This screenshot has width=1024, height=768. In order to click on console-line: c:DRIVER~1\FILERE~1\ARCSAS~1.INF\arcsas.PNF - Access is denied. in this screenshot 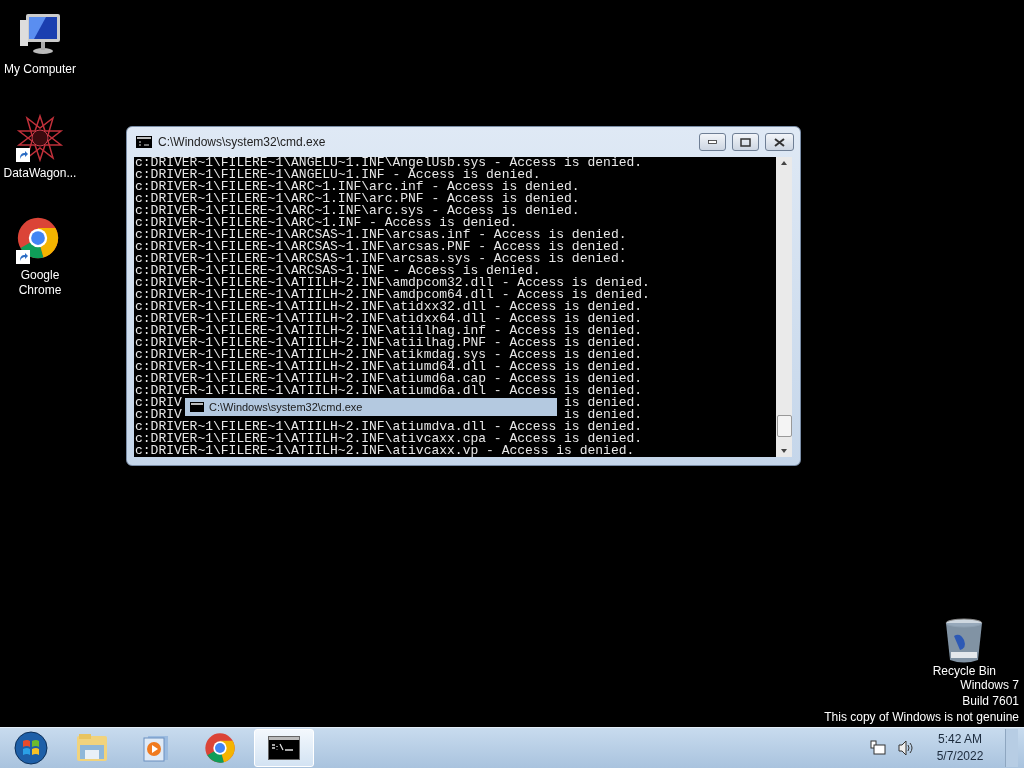, I will do `click(381, 247)`.